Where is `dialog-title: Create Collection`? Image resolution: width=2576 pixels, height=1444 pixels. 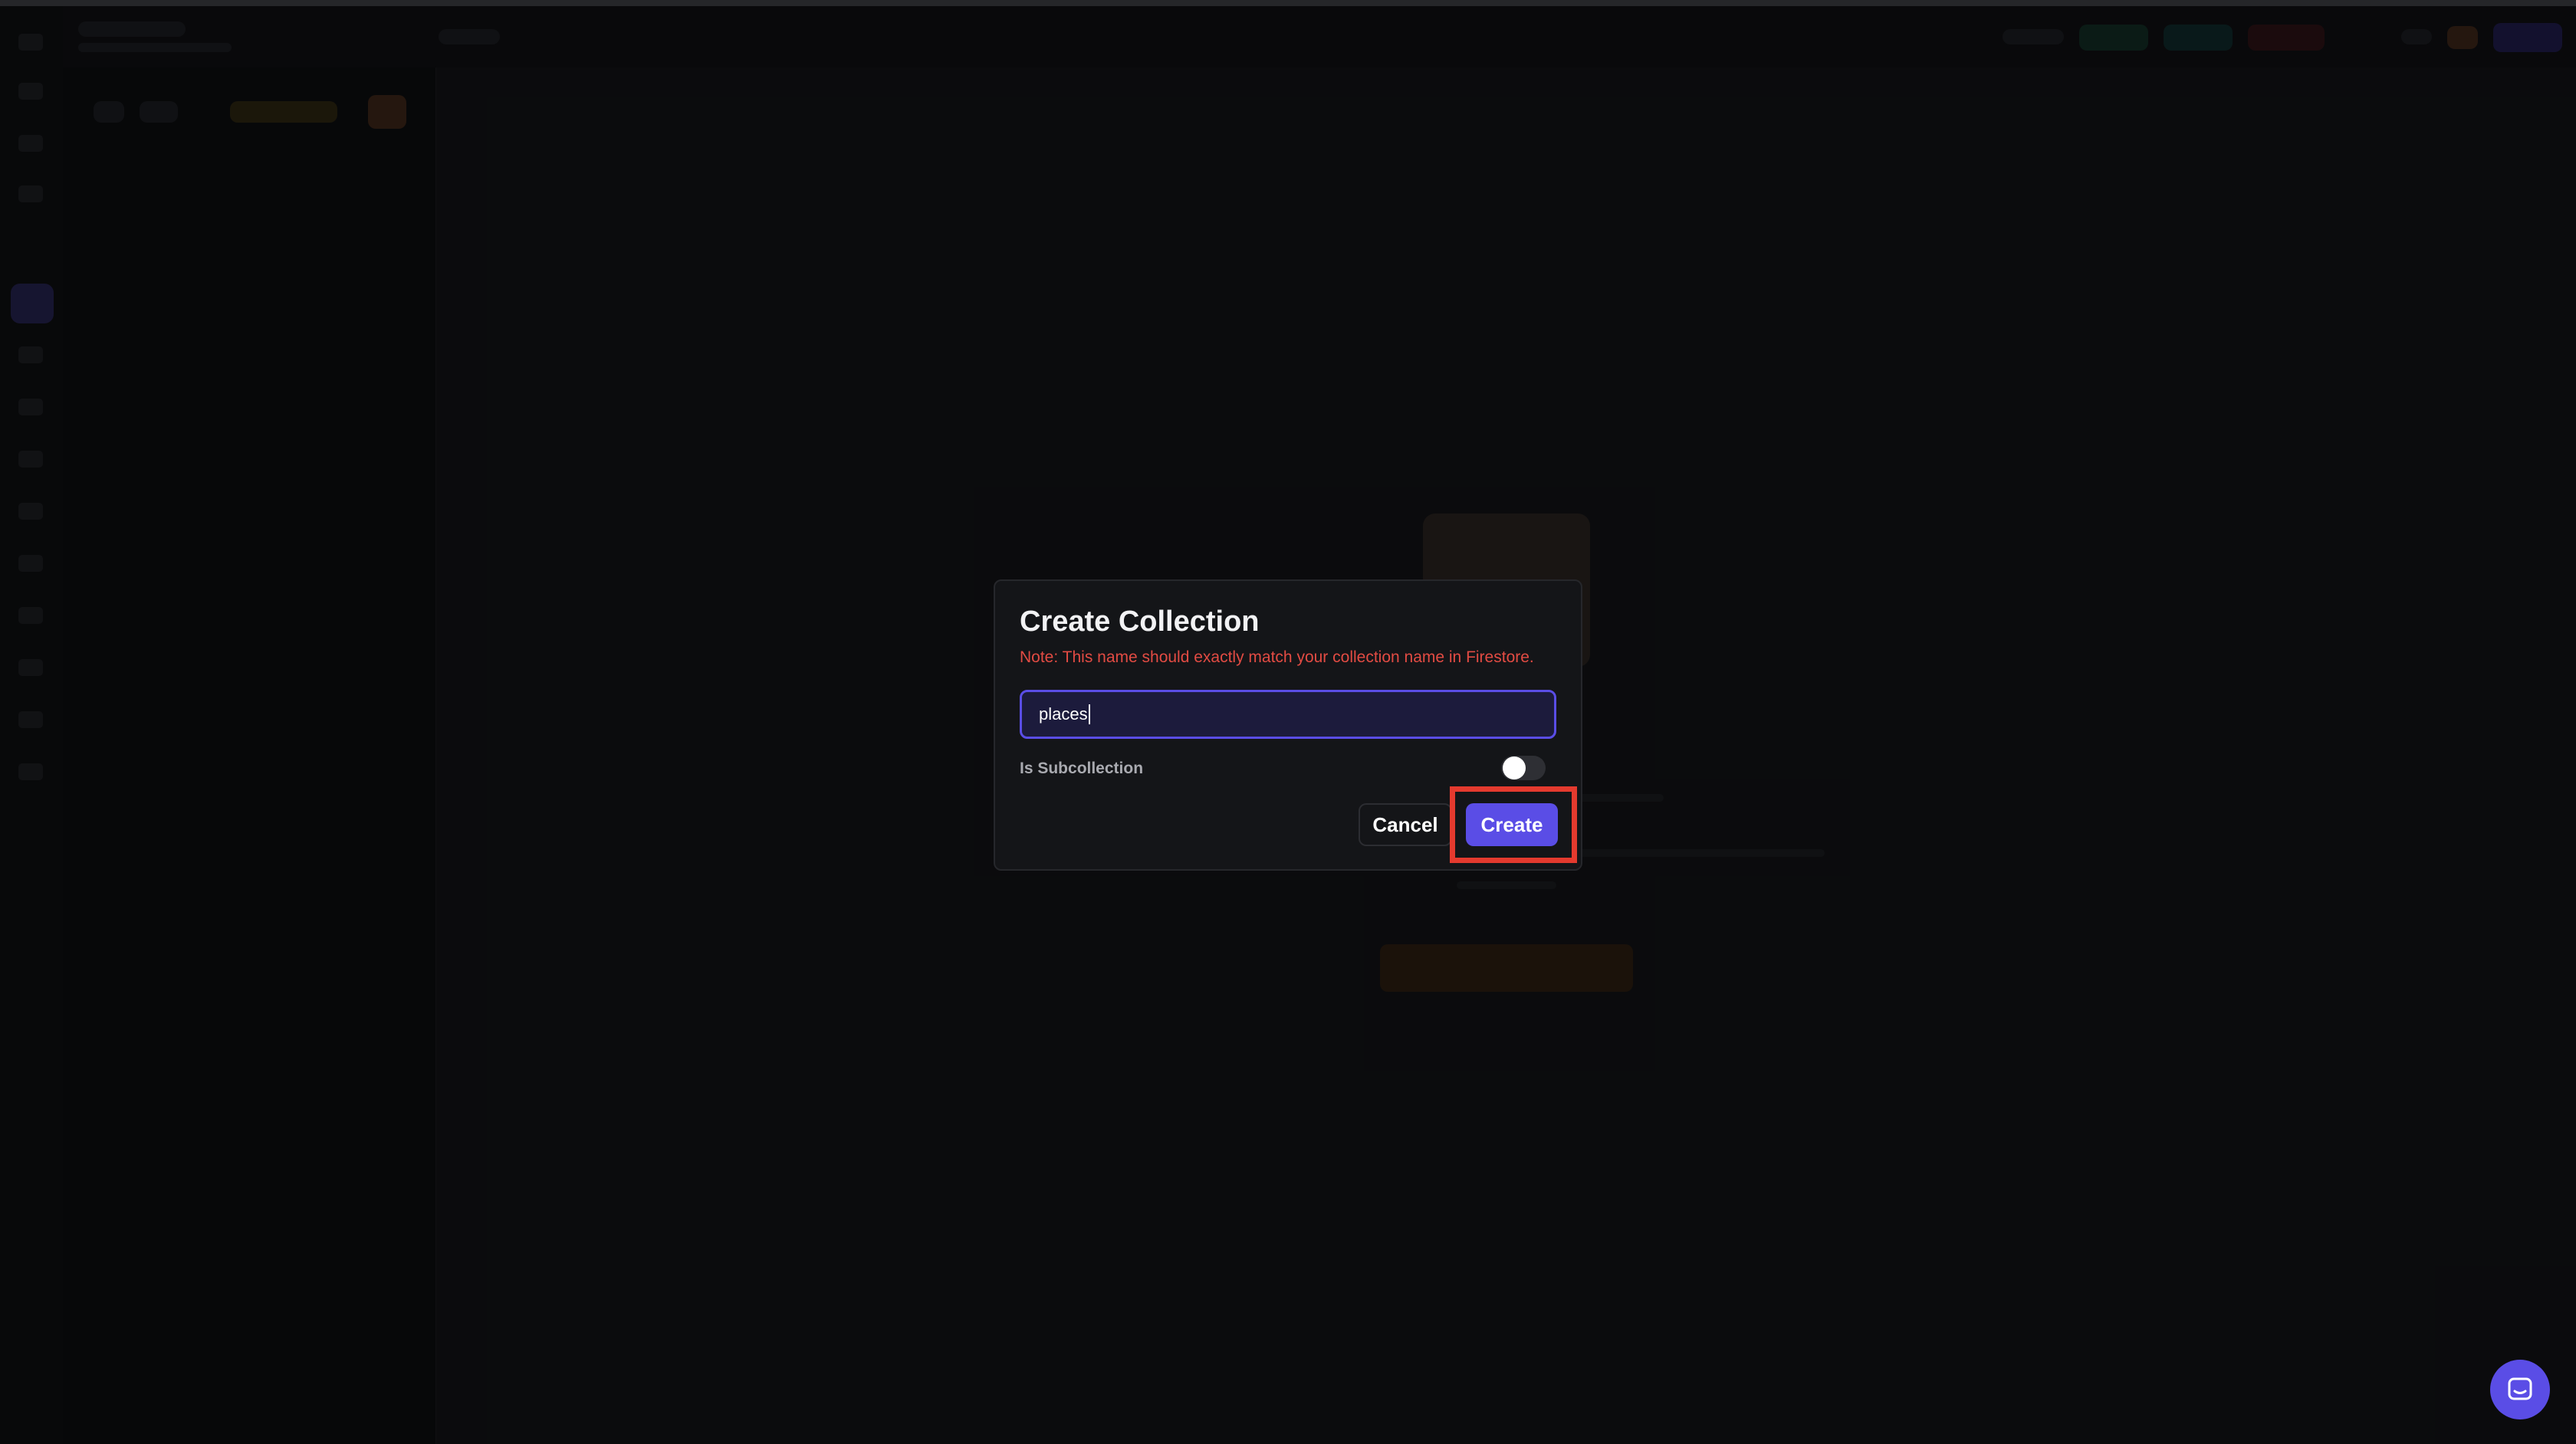
dialog-title: Create Collection is located at coordinates (1140, 621).